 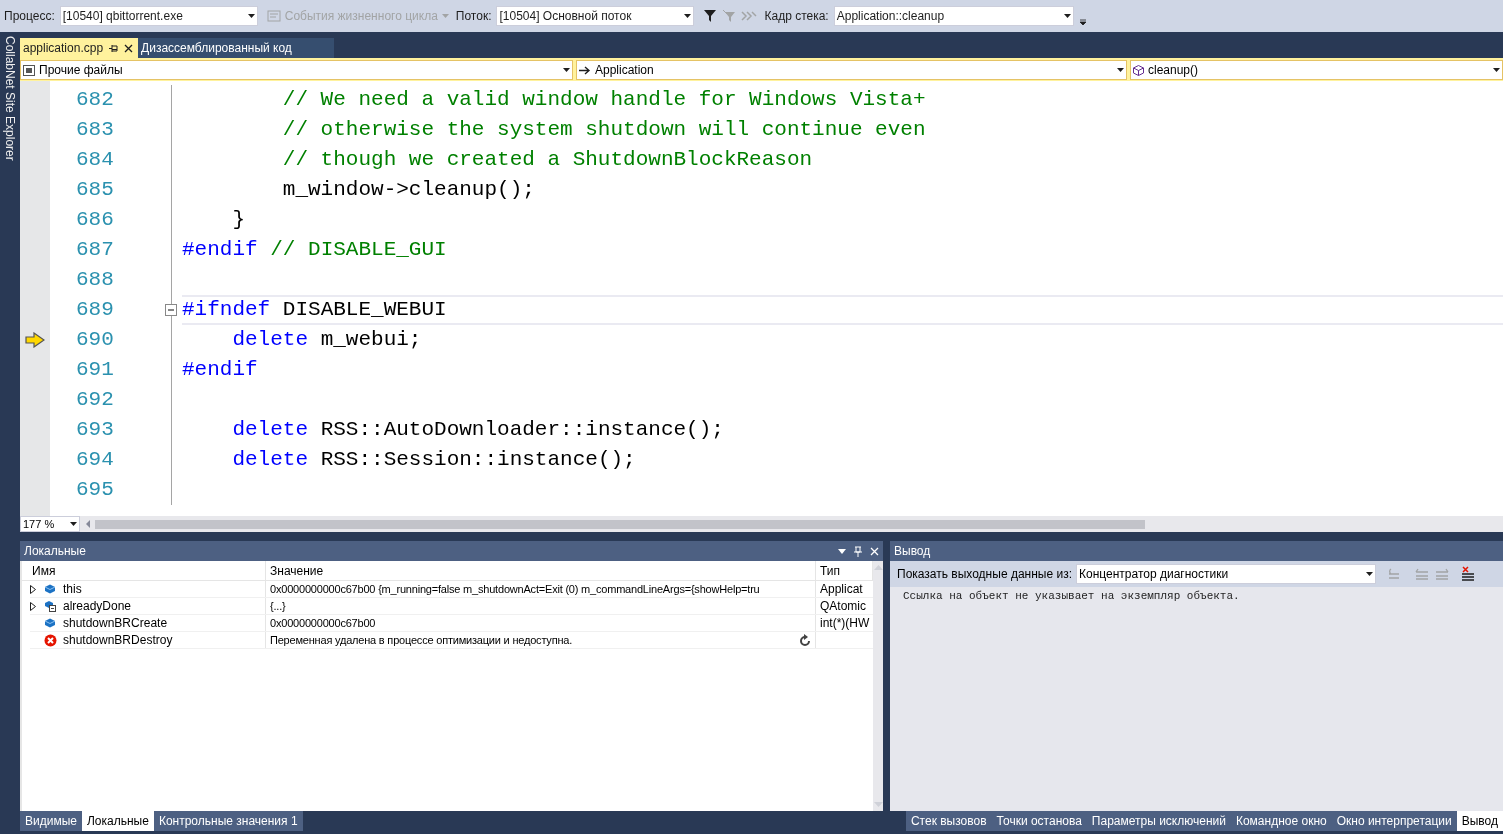 What do you see at coordinates (95, 370) in the screenshot?
I see `line-number: 691` at bounding box center [95, 370].